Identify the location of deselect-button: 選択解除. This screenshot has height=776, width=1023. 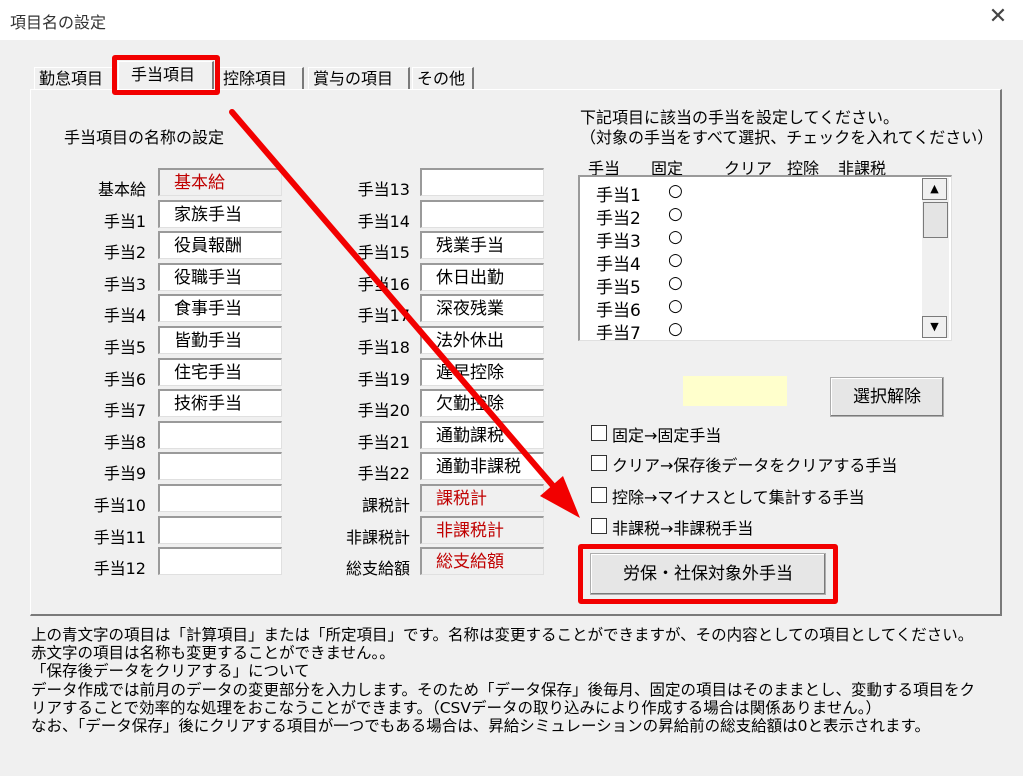
(887, 397).